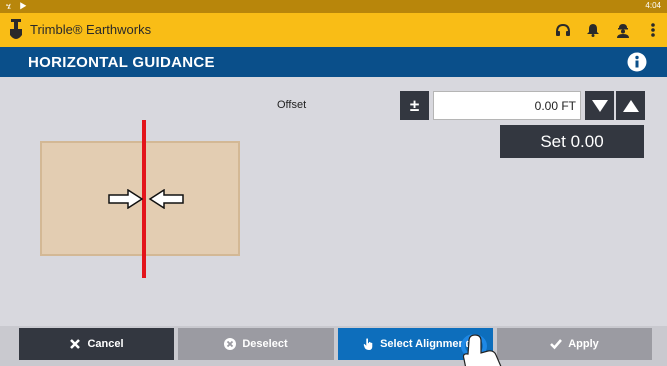 This screenshot has width=667, height=366. What do you see at coordinates (572, 141) in the screenshot?
I see `set-offset-button: Set 0.00` at bounding box center [572, 141].